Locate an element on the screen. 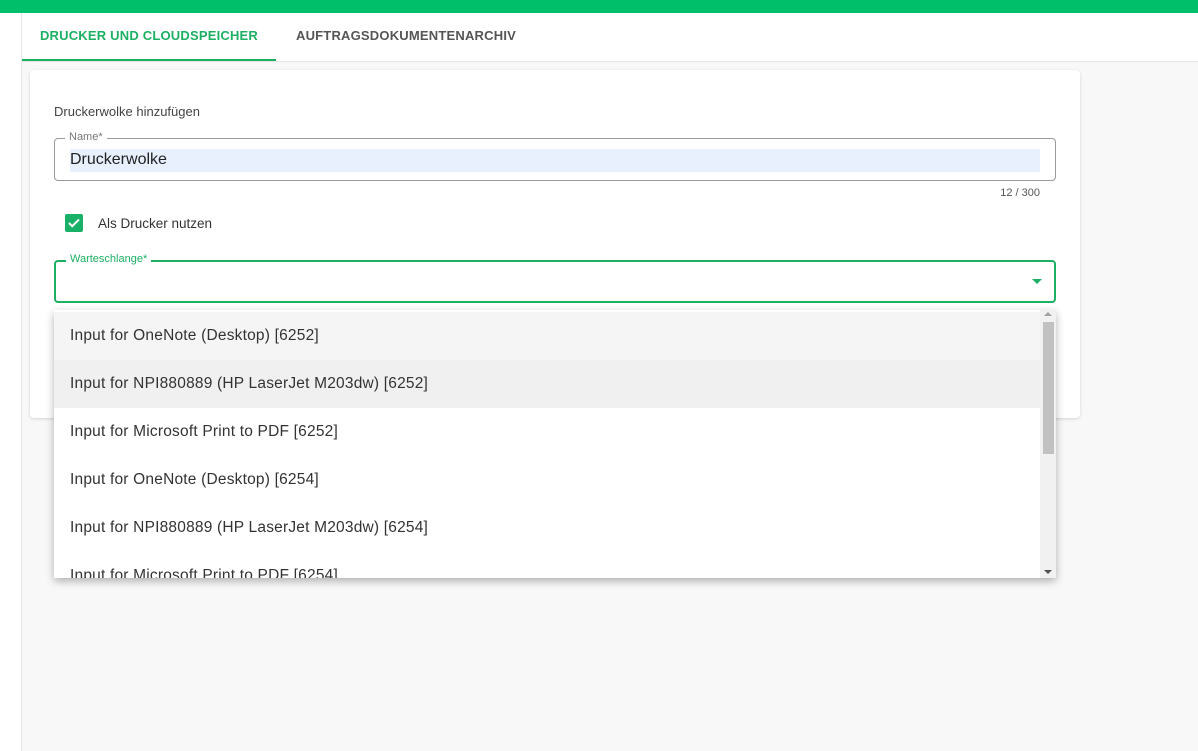  tab-drucker-und-cloudspeicher: DRUCKER UND CLOUDSPEICHER is located at coordinates (149, 37).